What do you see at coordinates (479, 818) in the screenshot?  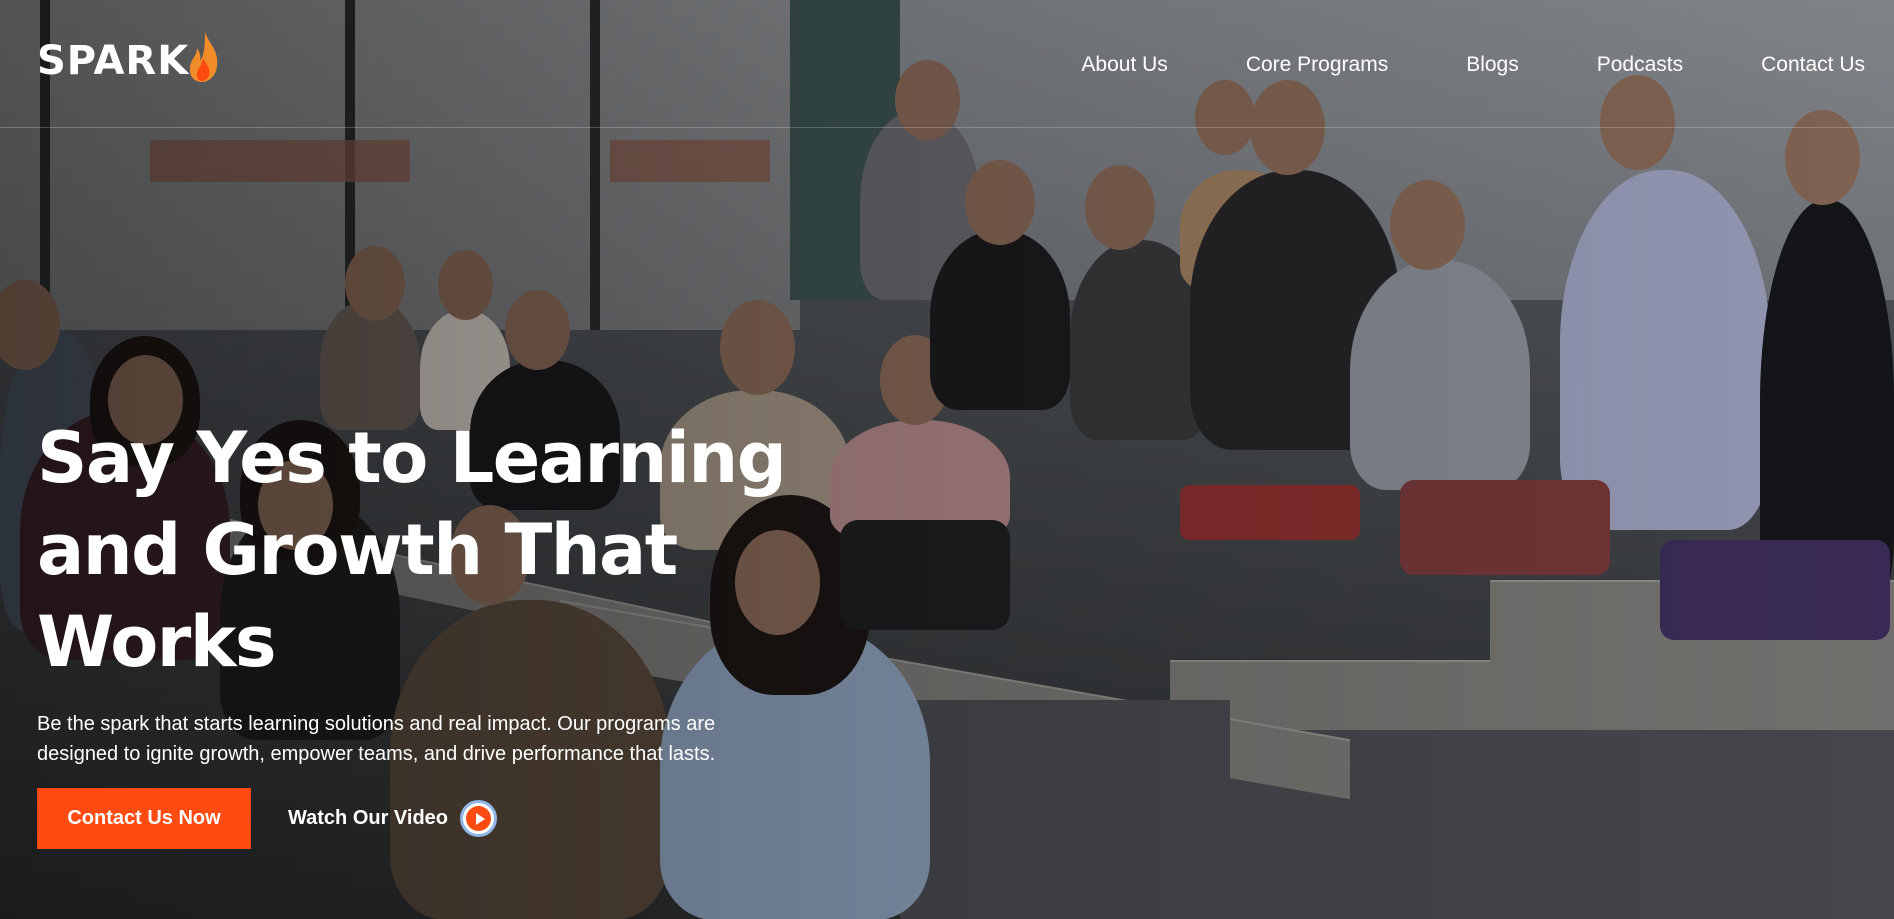 I see `play-icon` at bounding box center [479, 818].